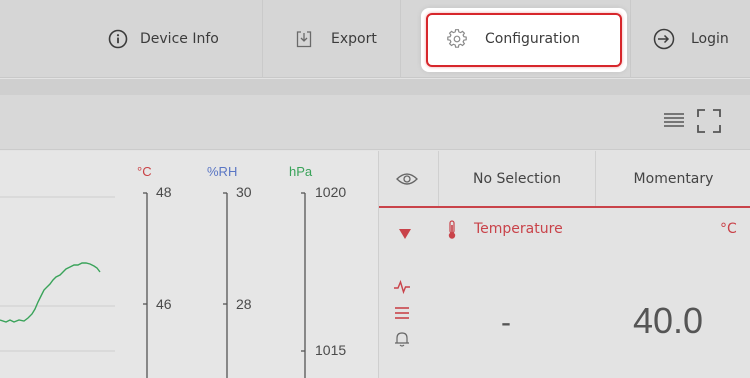 This screenshot has height=378, width=750. Describe the element at coordinates (402, 287) in the screenshot. I see `pulse-chart-icon` at that location.